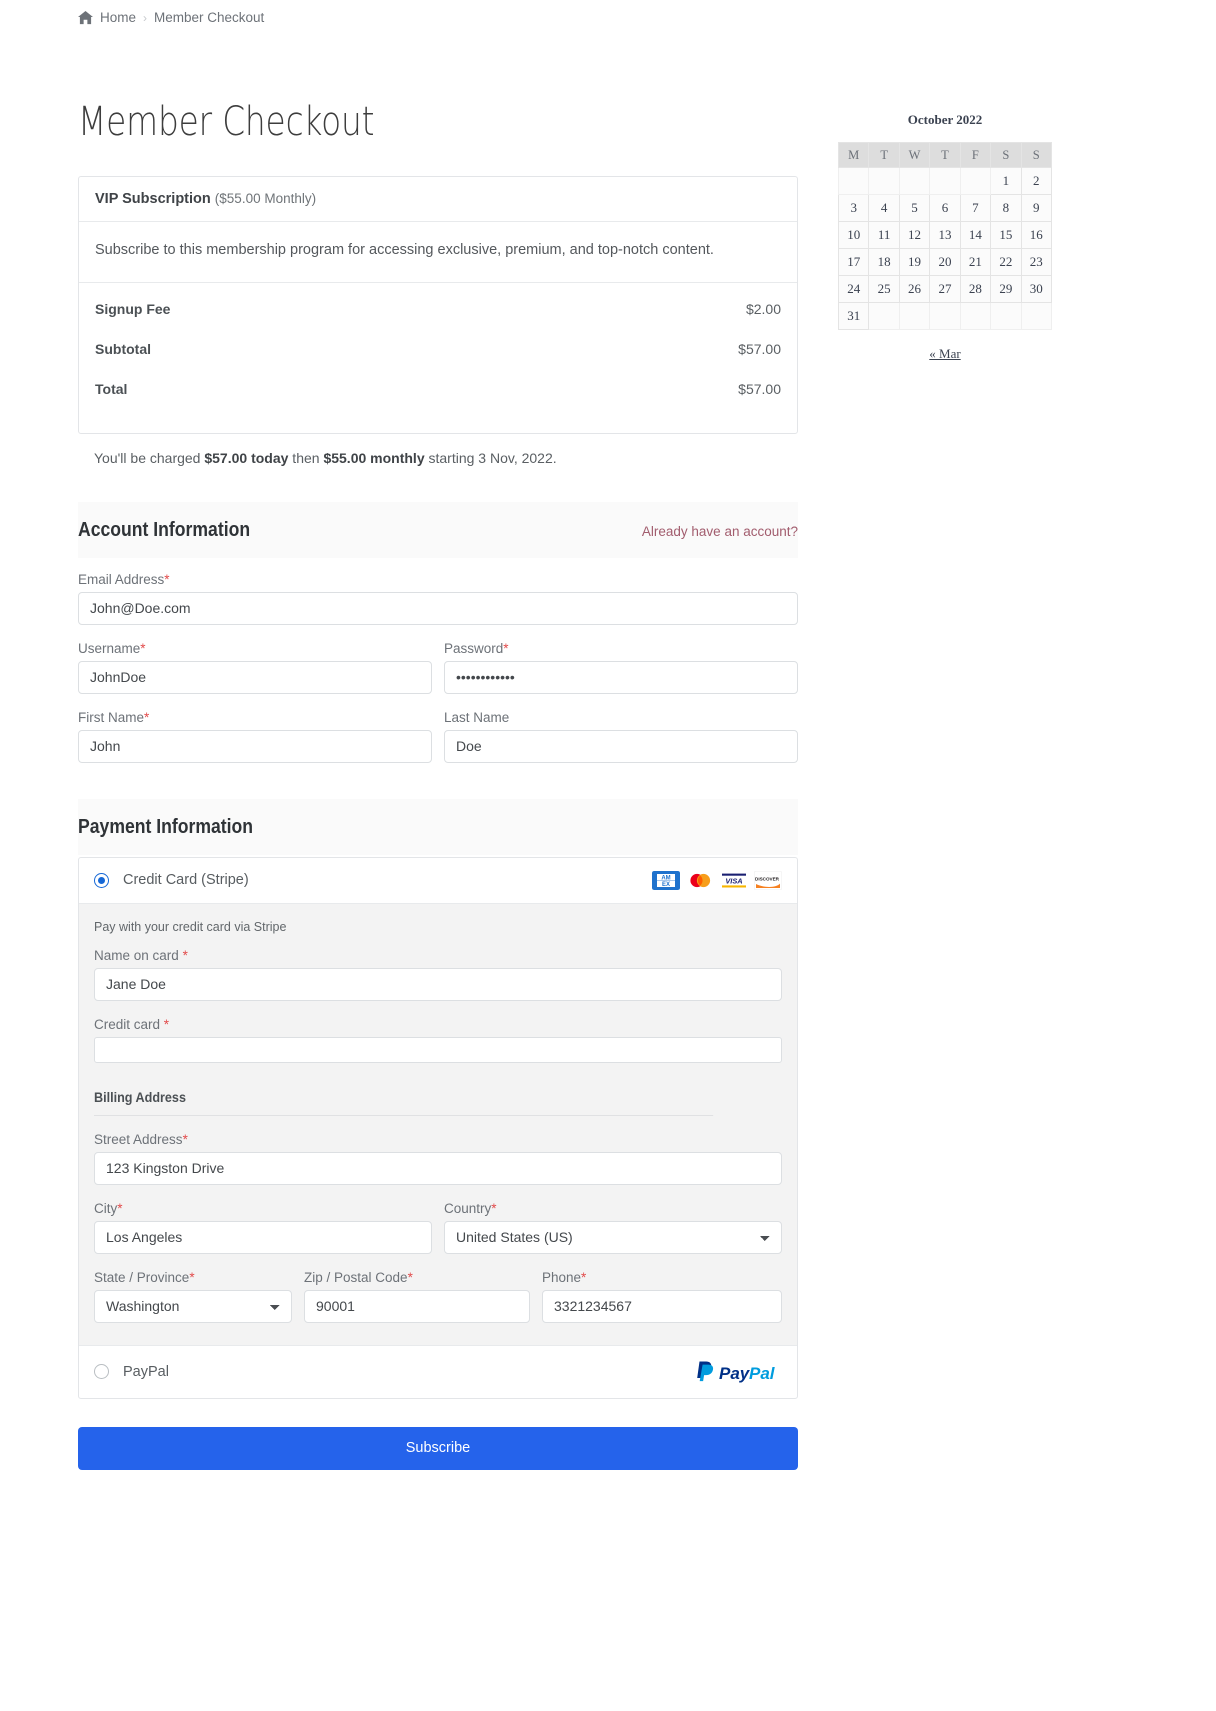 This screenshot has width=1216, height=1711. I want to click on charge-note-prefix: You'll be charged, so click(149, 457).